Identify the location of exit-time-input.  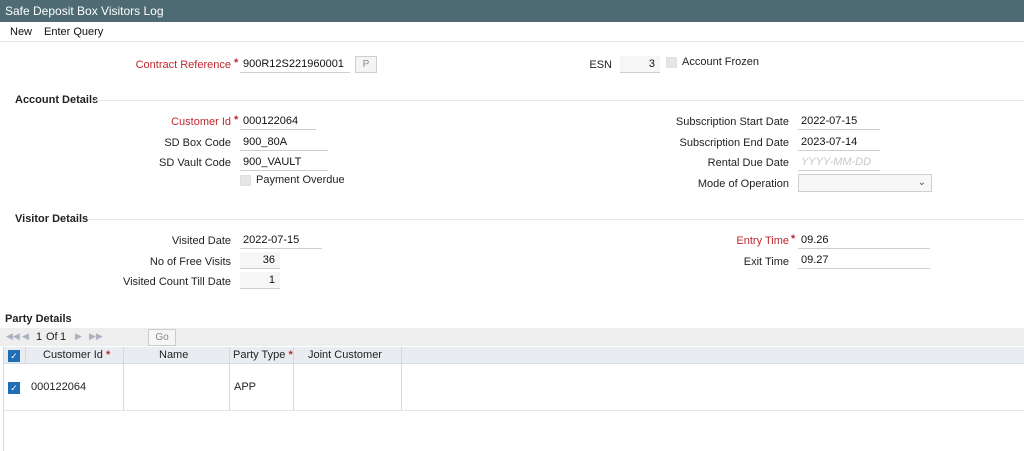
(864, 260).